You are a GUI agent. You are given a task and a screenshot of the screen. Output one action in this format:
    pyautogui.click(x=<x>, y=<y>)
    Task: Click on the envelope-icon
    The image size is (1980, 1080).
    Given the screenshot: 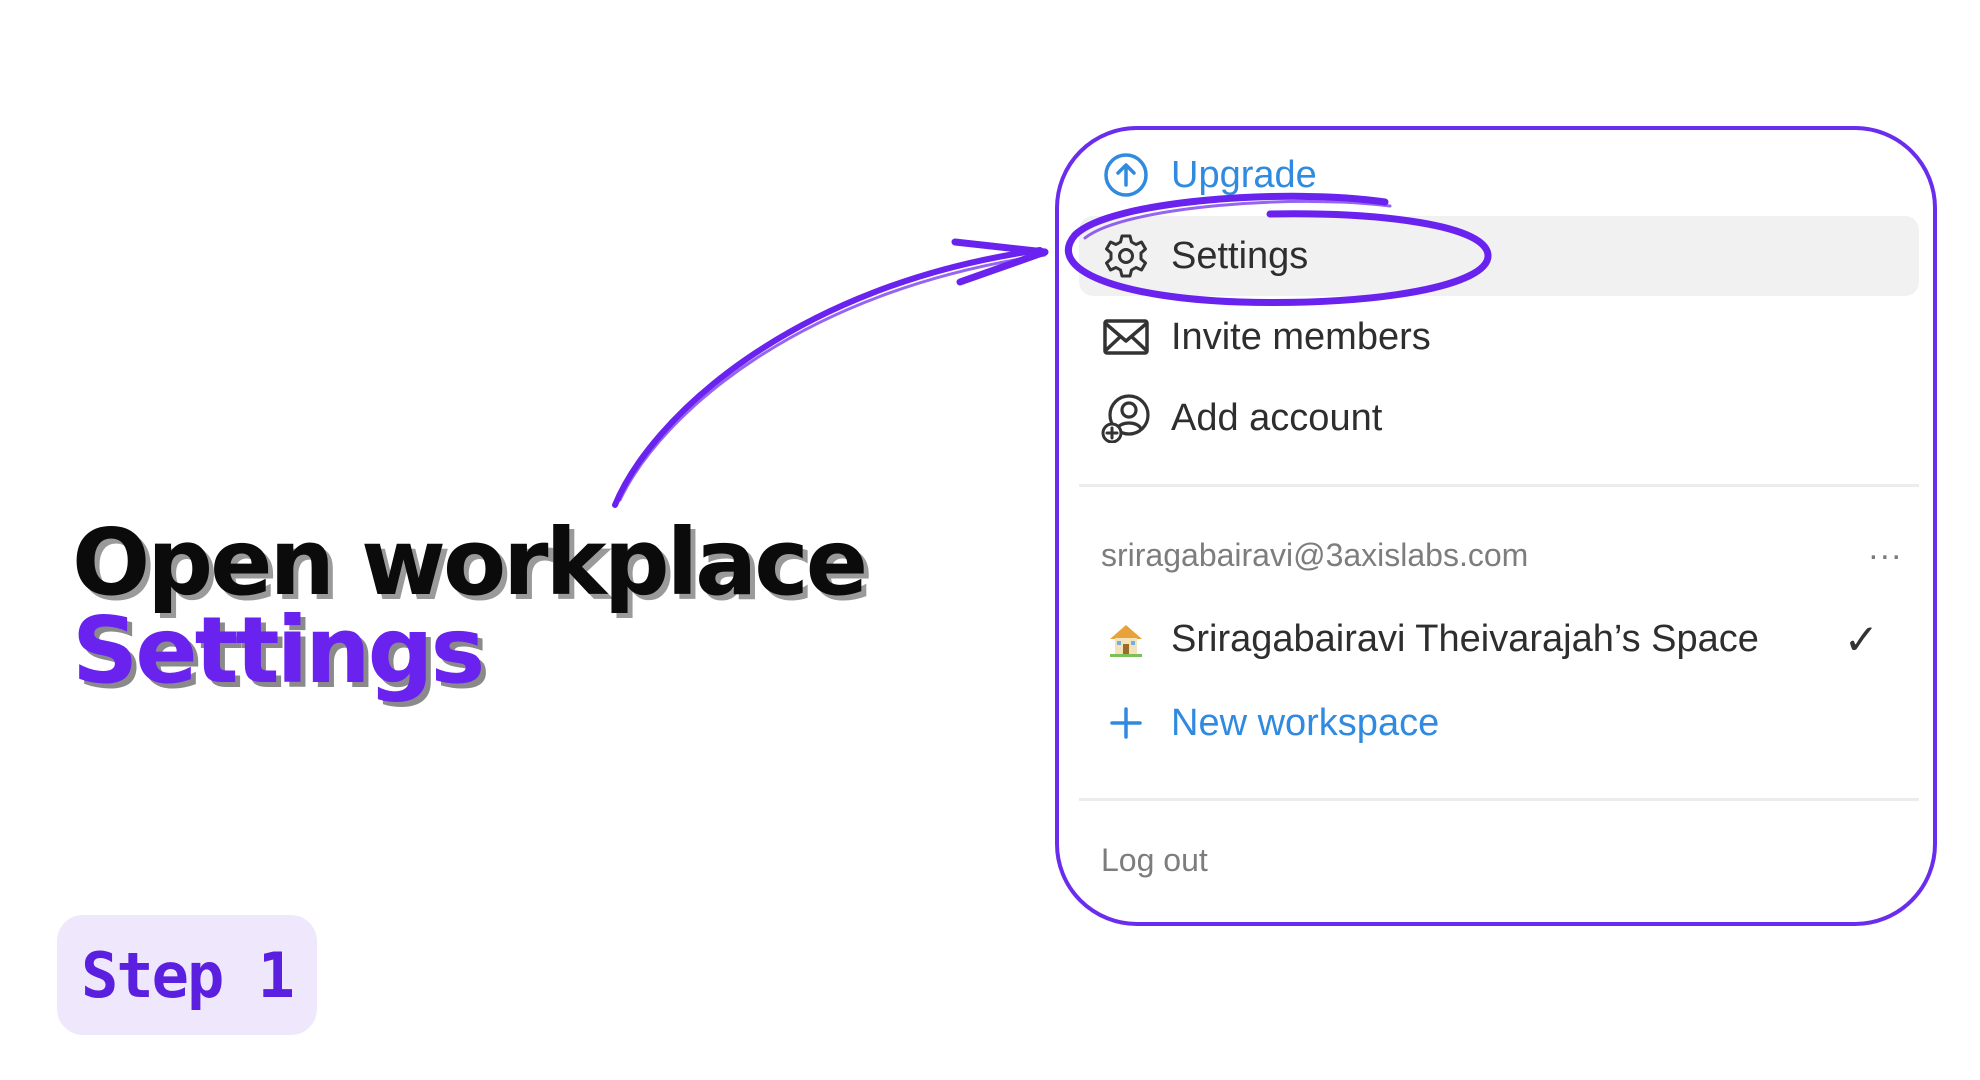 What is the action you would take?
    pyautogui.click(x=1126, y=337)
    